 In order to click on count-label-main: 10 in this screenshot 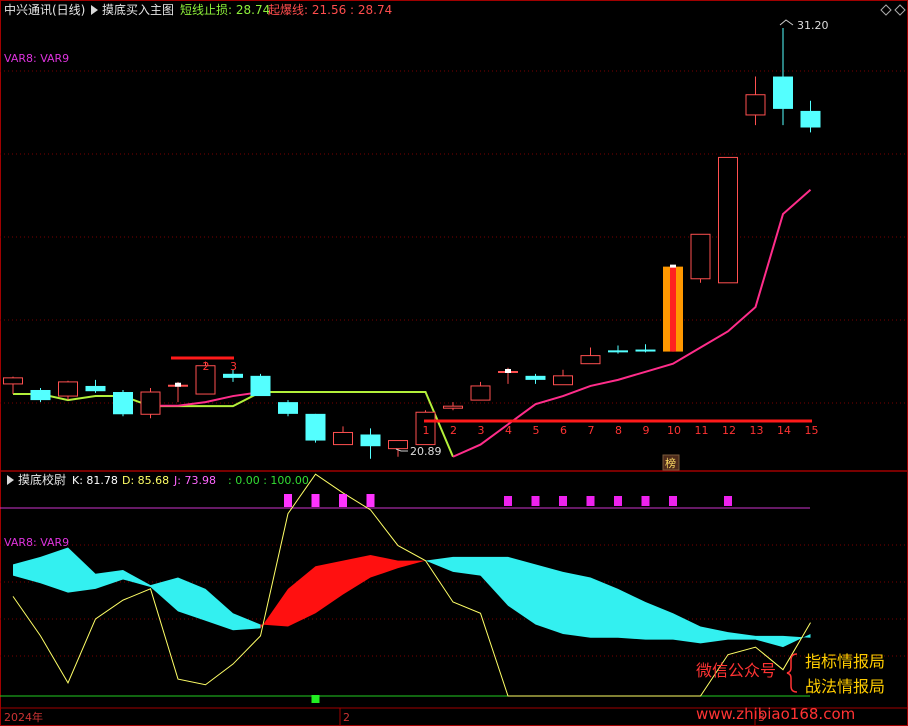, I will do `click(674, 430)`.